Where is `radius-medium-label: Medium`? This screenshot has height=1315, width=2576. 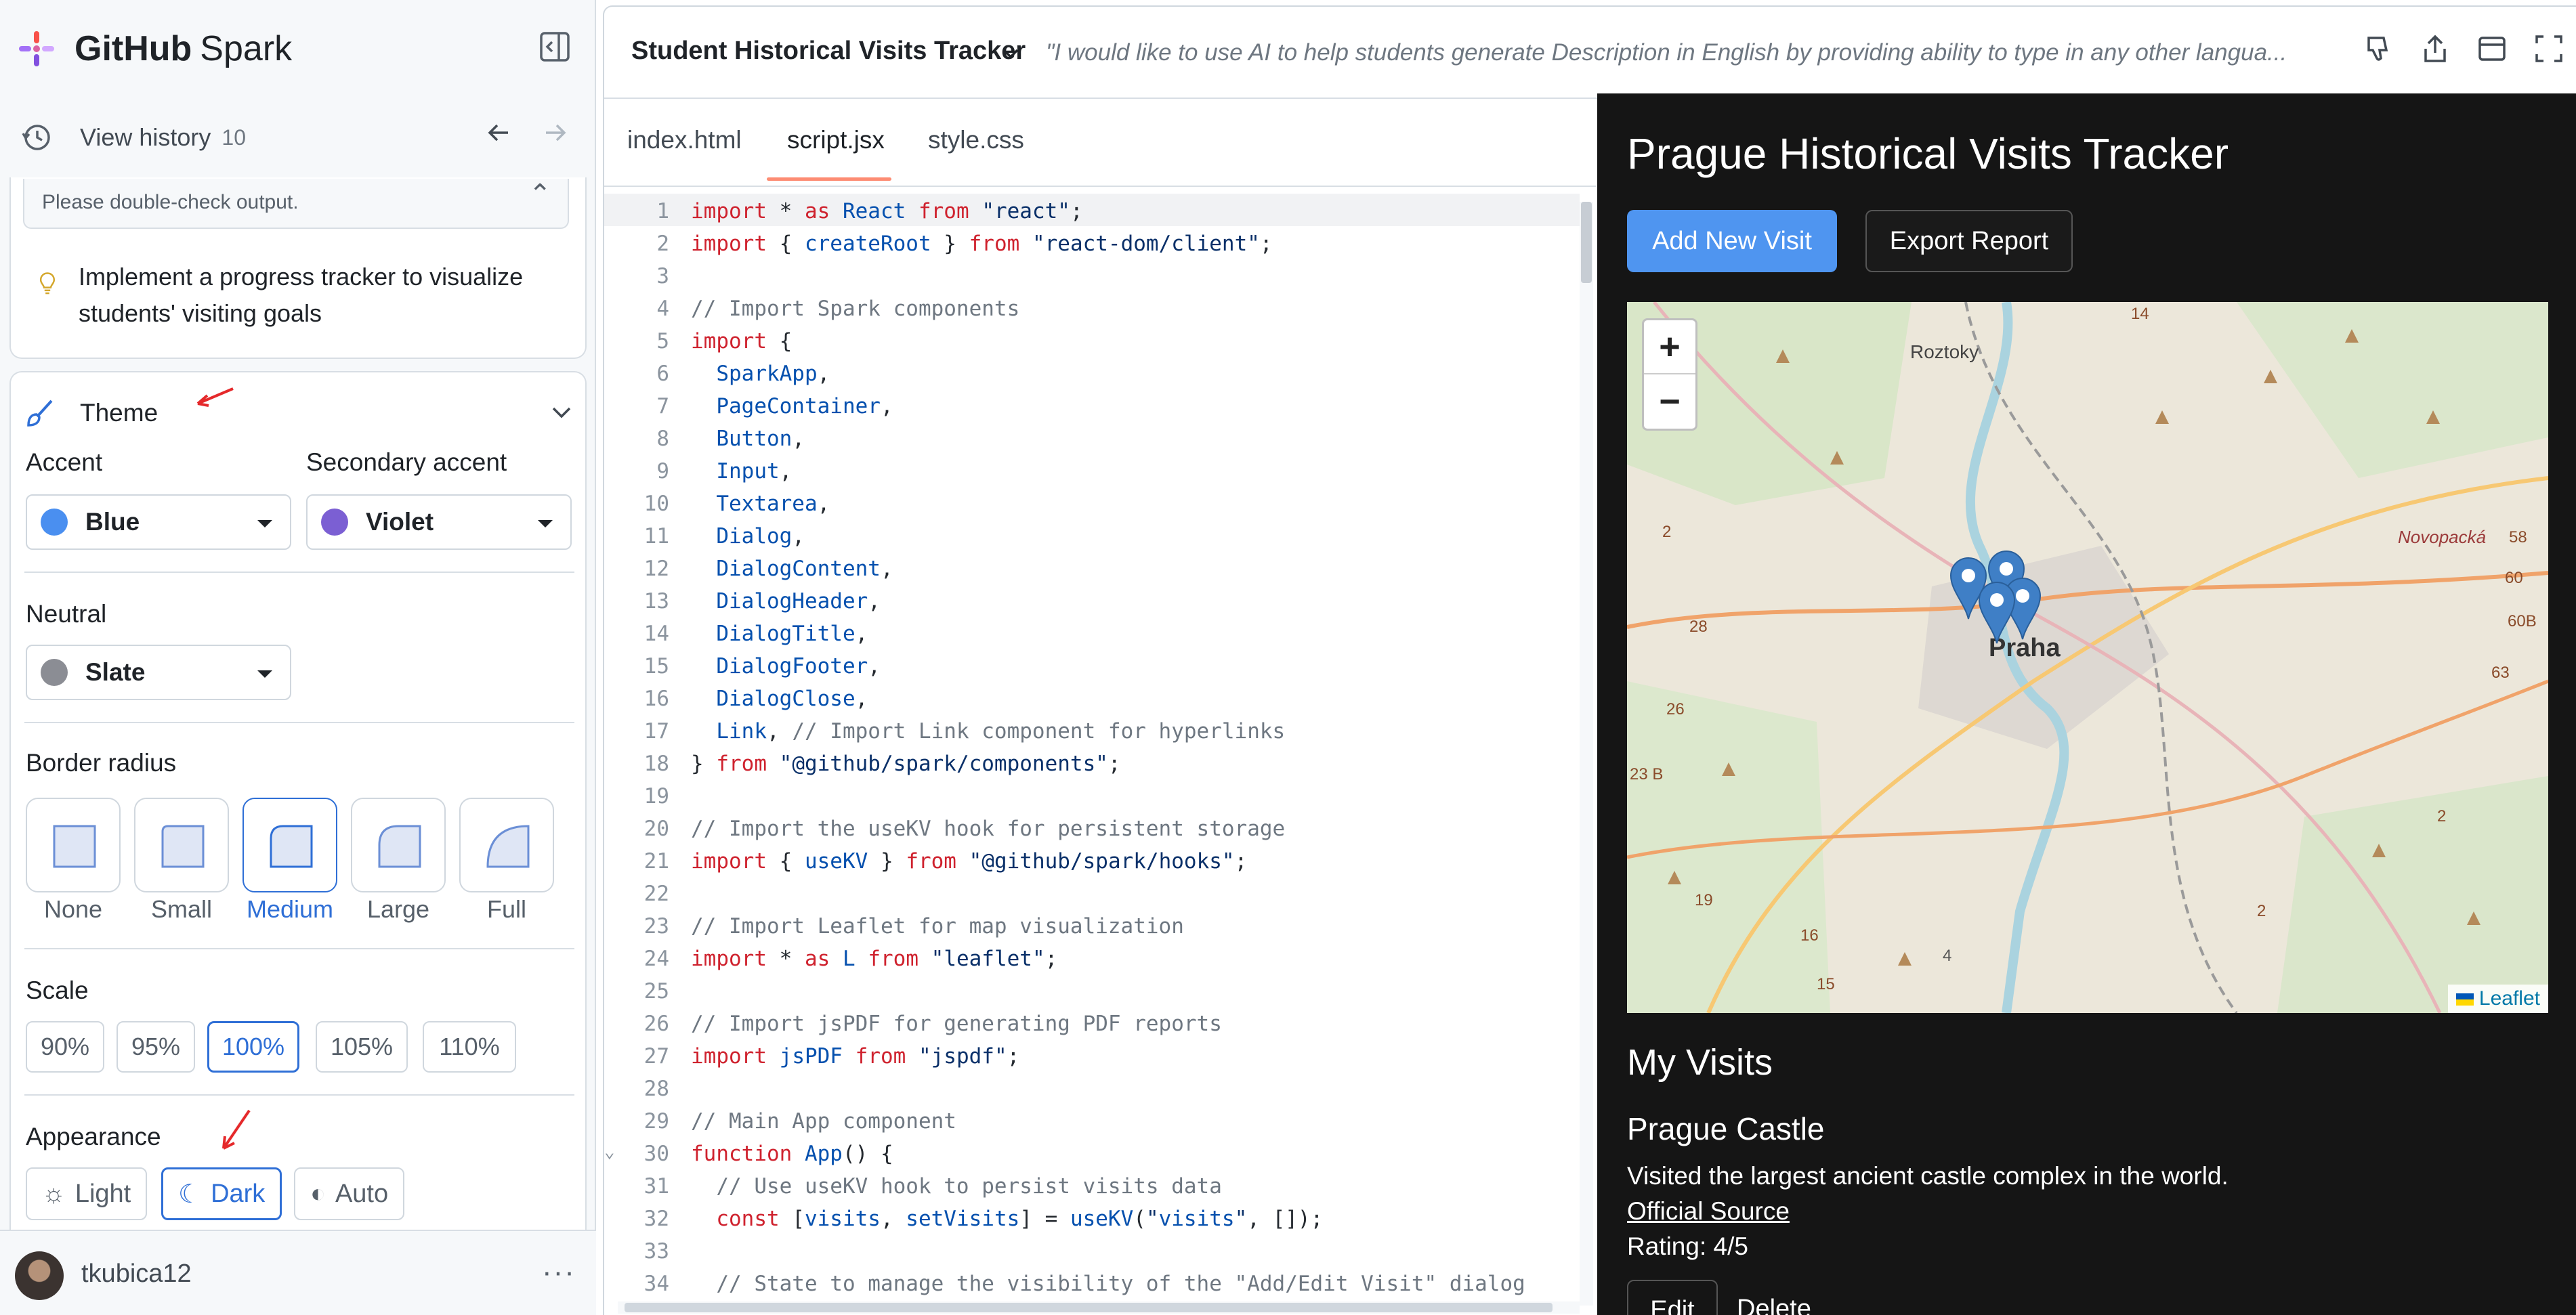
radius-medium-label: Medium is located at coordinates (290, 909).